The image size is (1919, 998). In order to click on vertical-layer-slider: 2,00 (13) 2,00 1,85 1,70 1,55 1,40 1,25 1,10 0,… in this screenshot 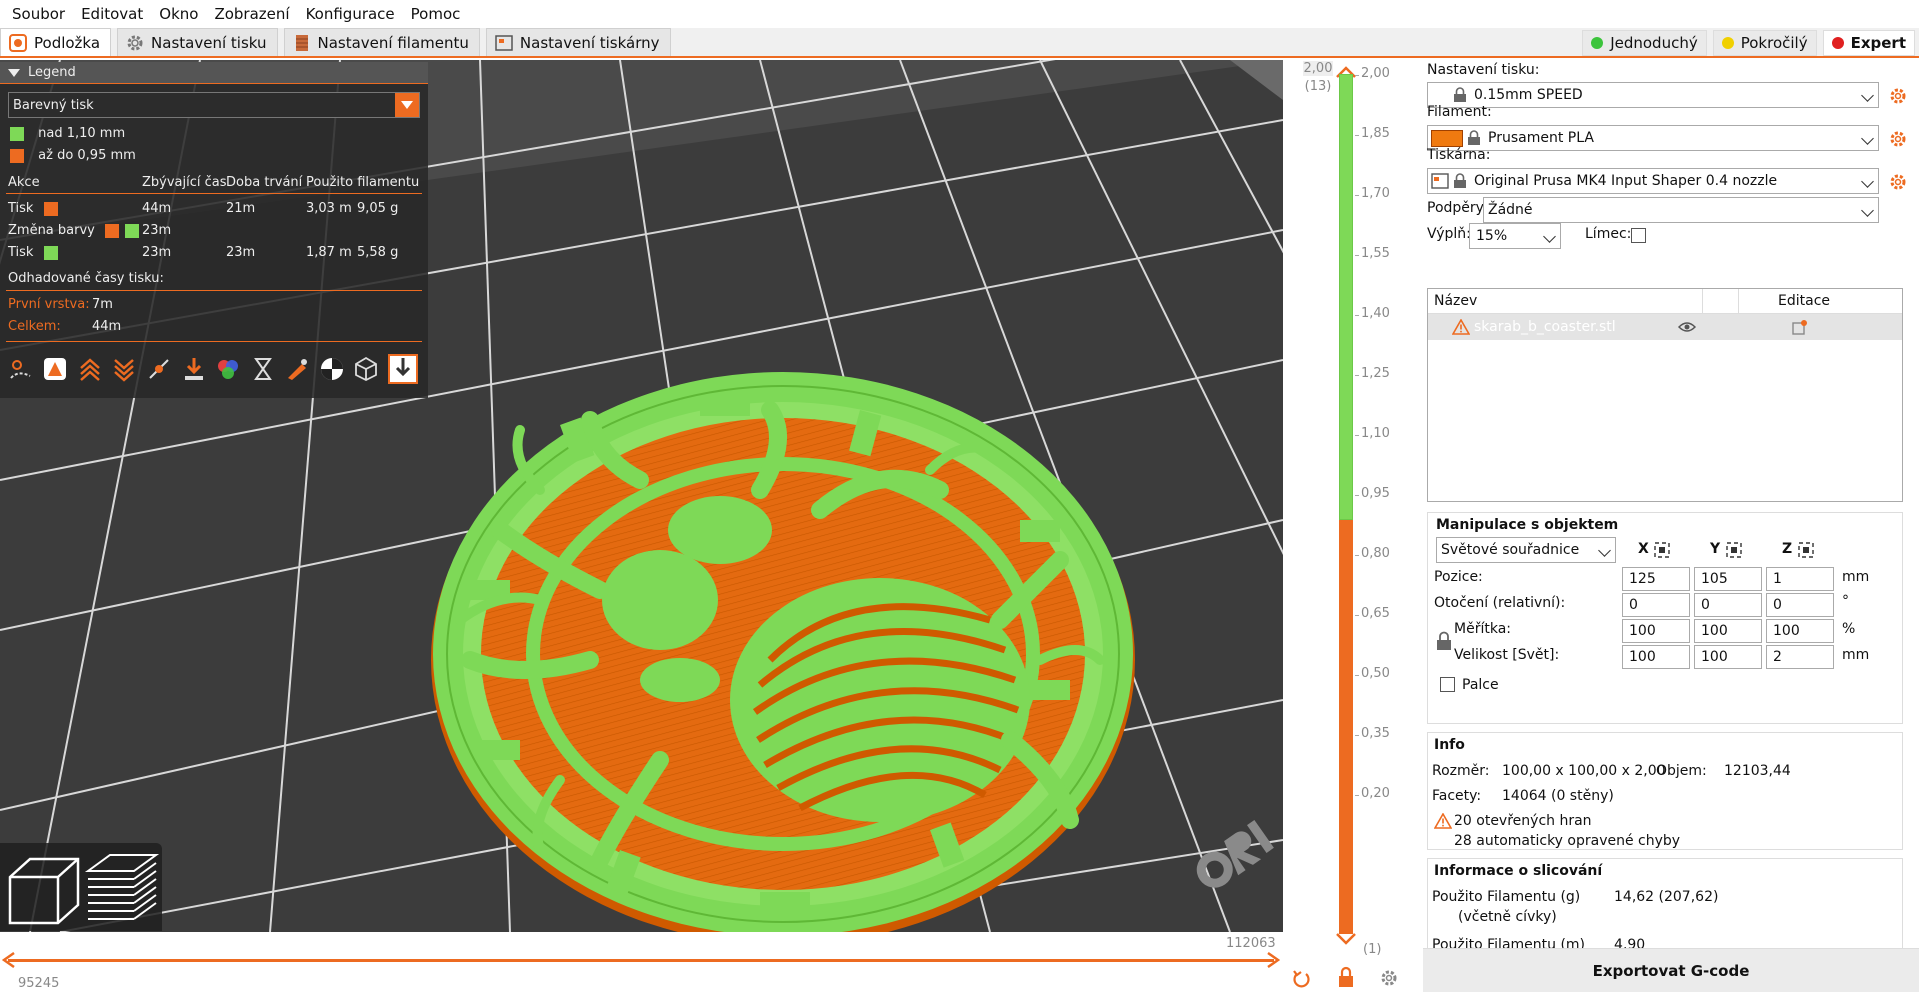, I will do `click(1353, 529)`.